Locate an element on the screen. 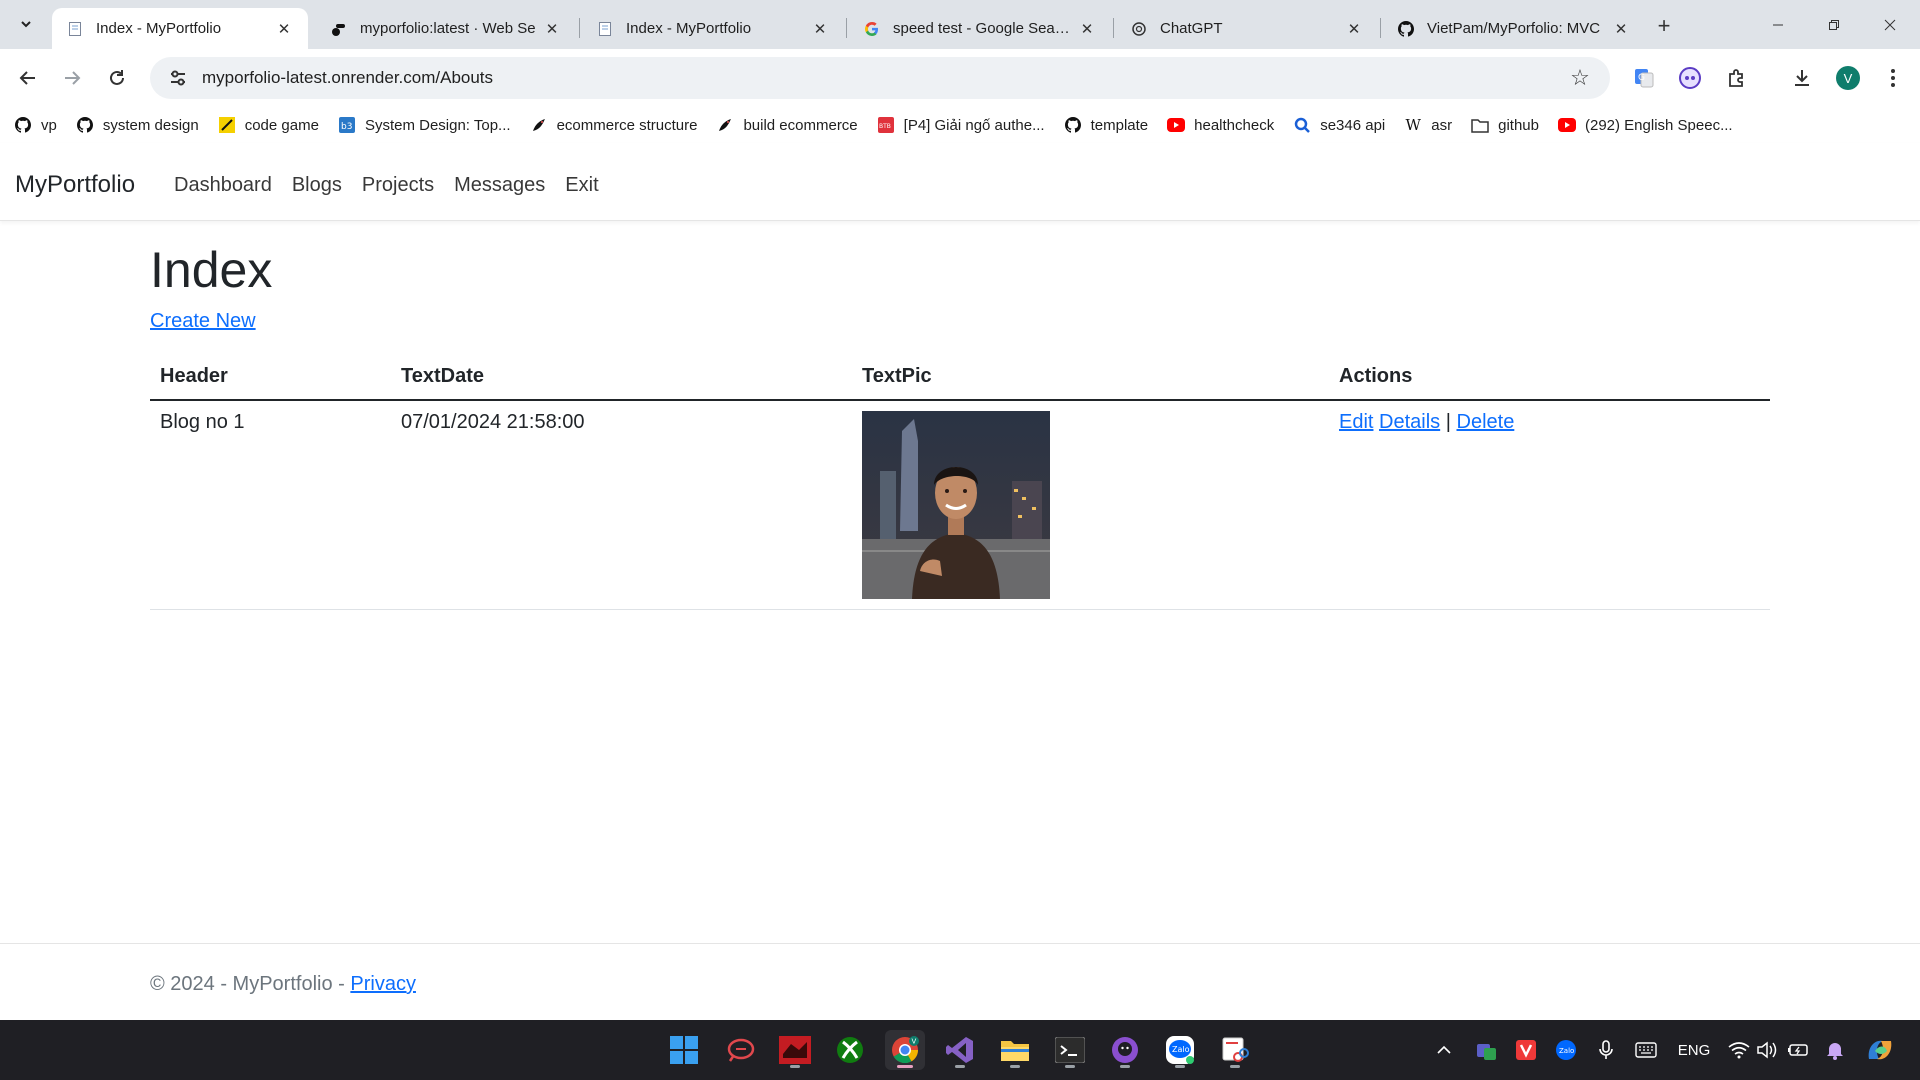 This screenshot has height=1080, width=1920. copilot-icon is located at coordinates (1880, 1050).